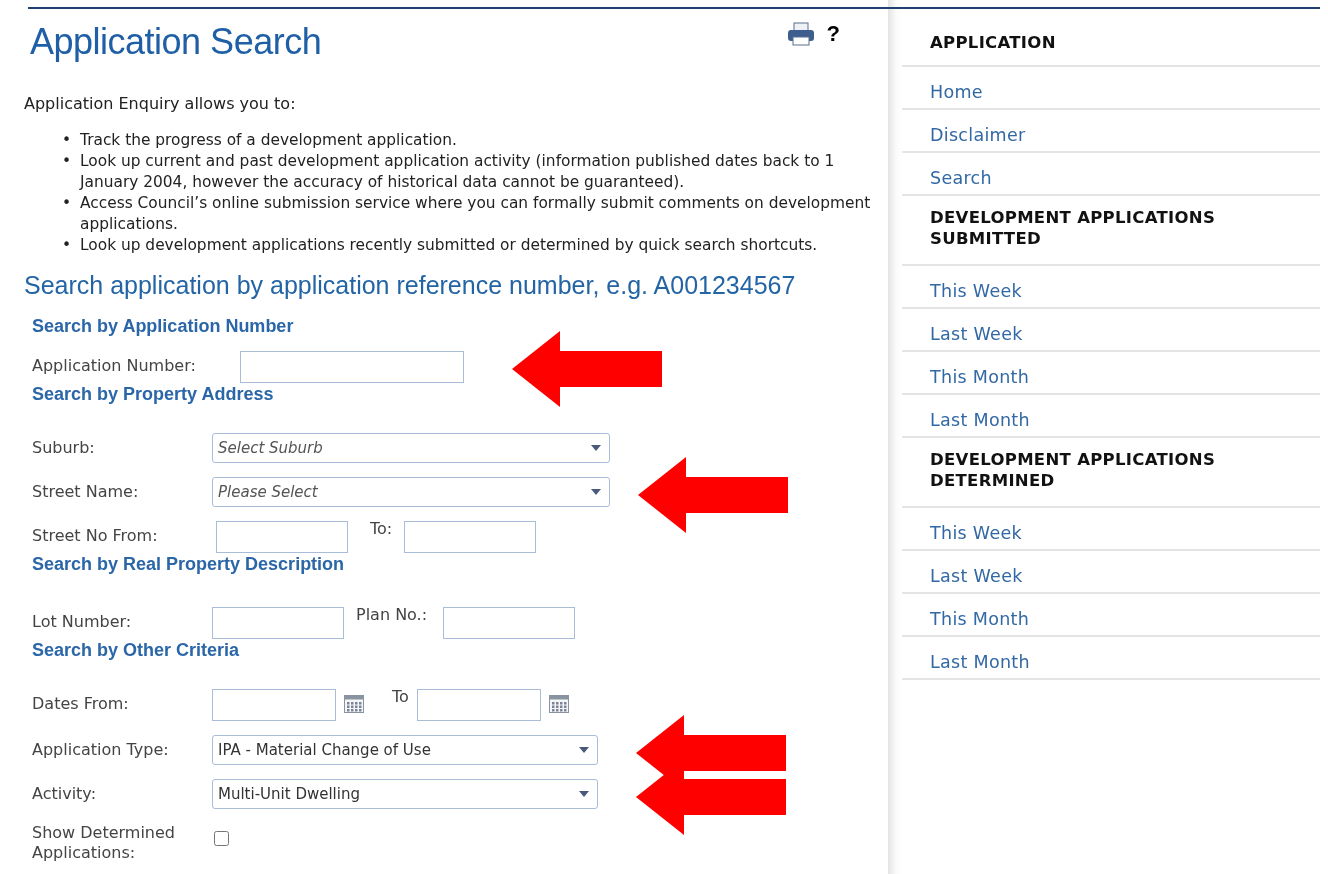 Image resolution: width=1328 pixels, height=874 pixels. What do you see at coordinates (268, 140) in the screenshot?
I see `bullet-item: Track the progress of a development application.` at bounding box center [268, 140].